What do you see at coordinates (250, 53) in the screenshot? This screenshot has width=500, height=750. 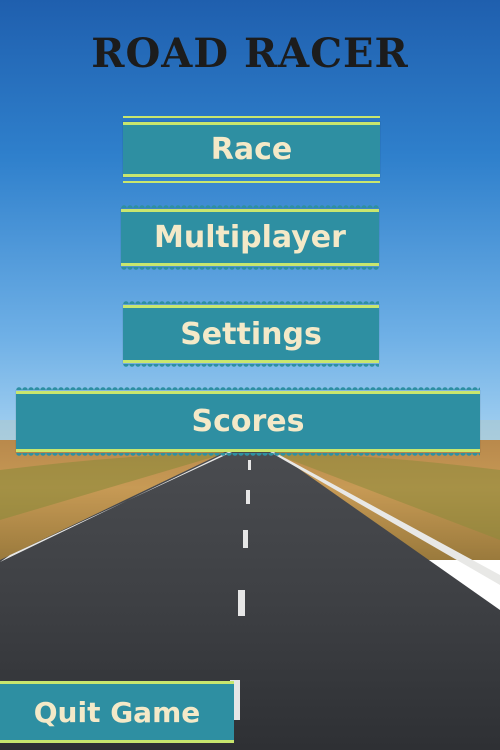 I see `game-title: ROAD RACER` at bounding box center [250, 53].